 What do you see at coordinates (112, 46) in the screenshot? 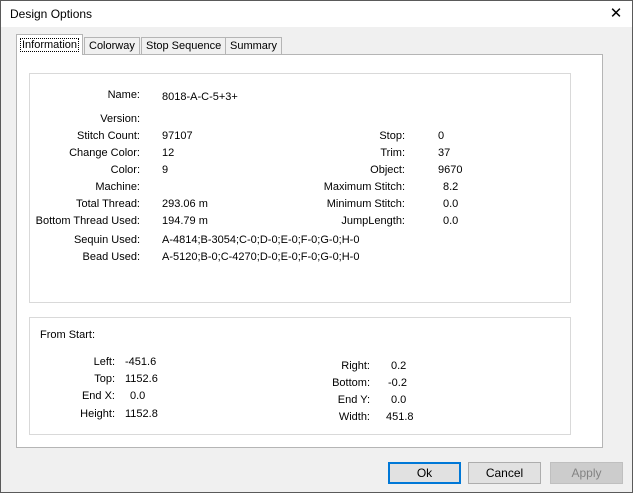
I see `tab-colorway: Colorway` at bounding box center [112, 46].